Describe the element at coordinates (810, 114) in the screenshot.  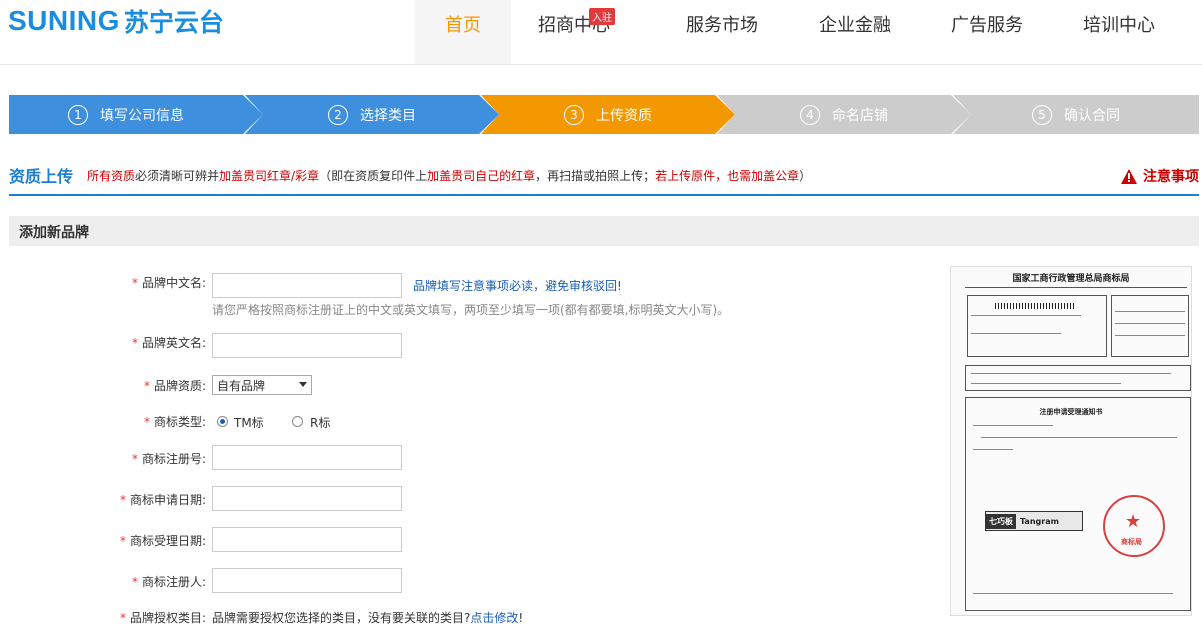
I see `step-4-number: 4` at that location.